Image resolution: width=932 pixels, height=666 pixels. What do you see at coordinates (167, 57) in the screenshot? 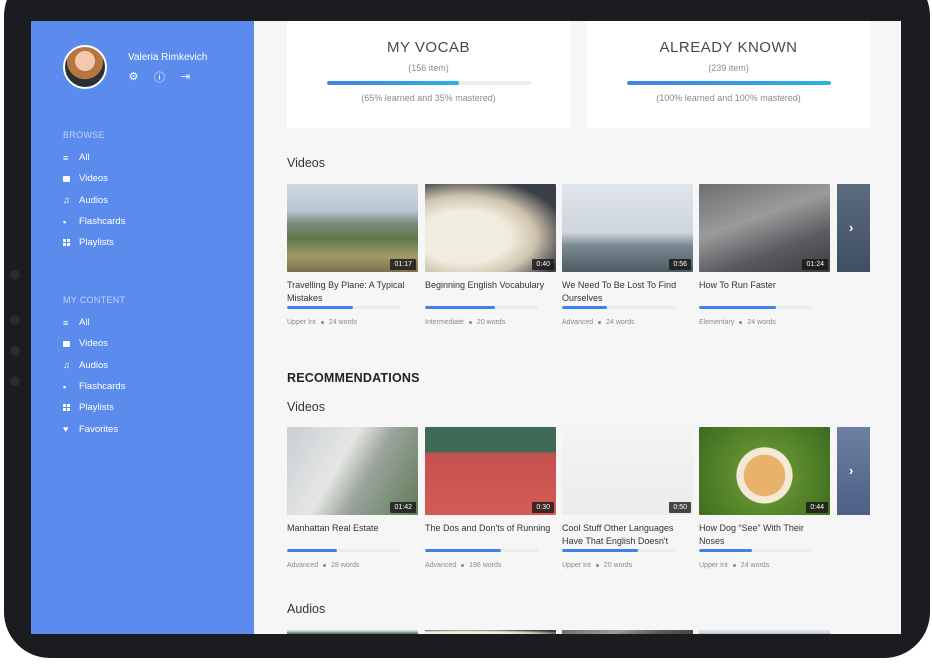
I see `user-name: Valeria Rimkevich` at bounding box center [167, 57].